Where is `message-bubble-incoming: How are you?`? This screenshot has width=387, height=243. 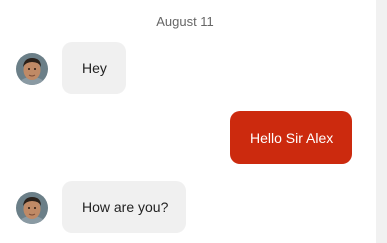 message-bubble-incoming: How are you? is located at coordinates (124, 207).